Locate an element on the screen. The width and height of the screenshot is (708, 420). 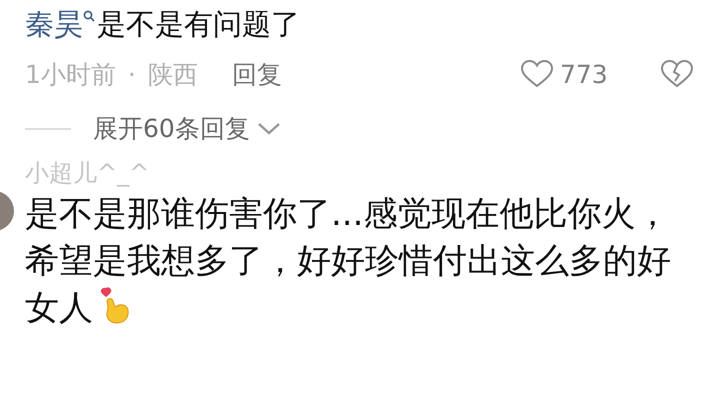
search-icon is located at coordinates (89, 16).